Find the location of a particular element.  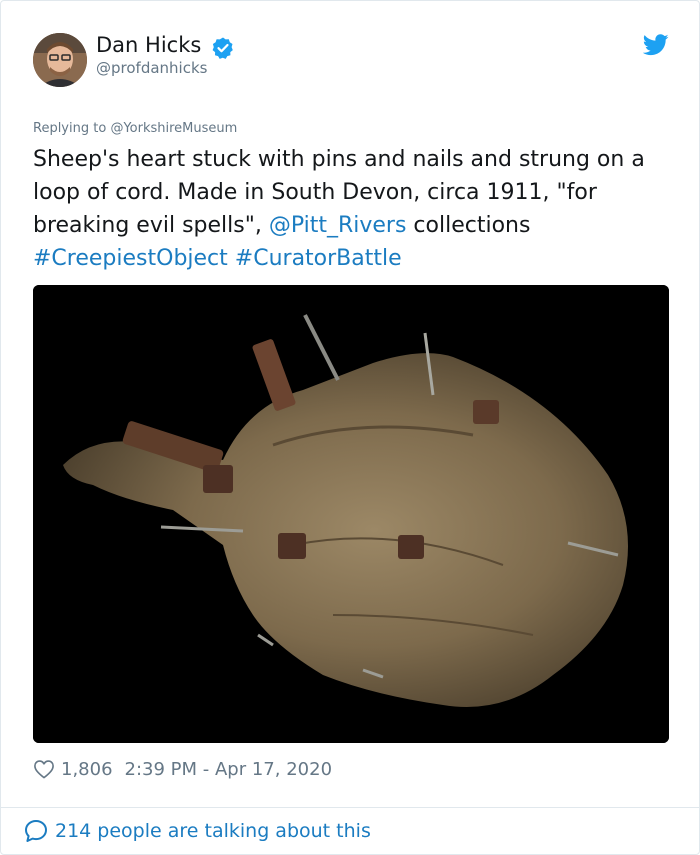

tweet-timestamp: 2:39 PM - Apr 17, 2020 is located at coordinates (228, 769).